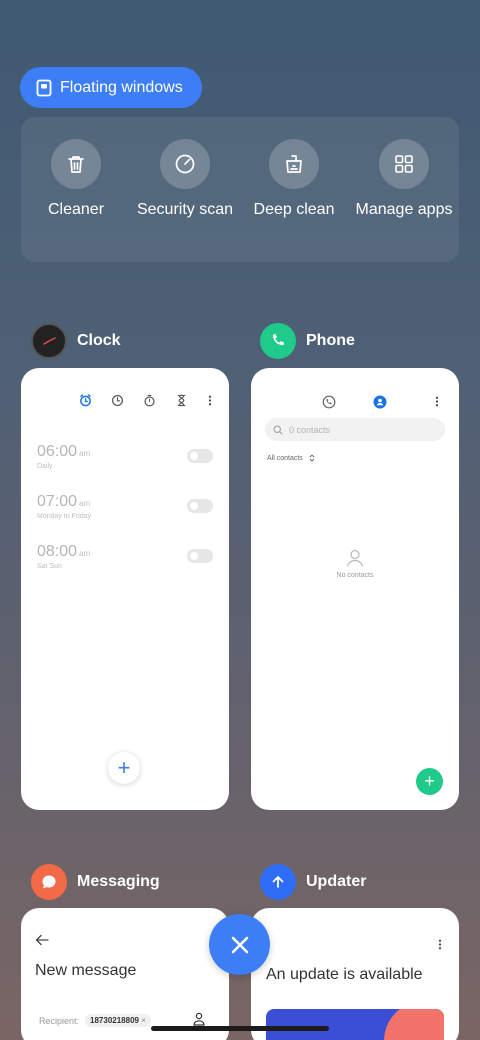  Describe the element at coordinates (44, 87) in the screenshot. I see `floating-window-icon` at that location.